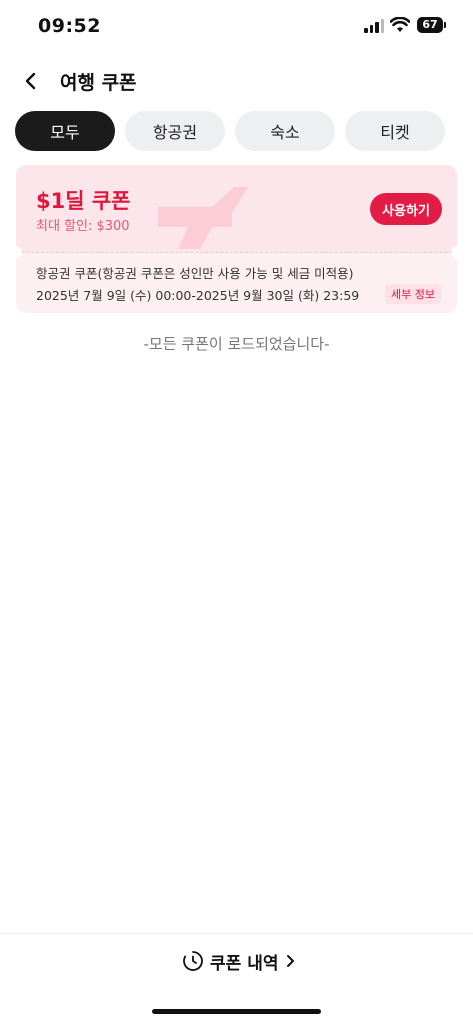 This screenshot has width=473, height=1025. Describe the element at coordinates (65, 131) in the screenshot. I see `tab-all: 모두` at that location.